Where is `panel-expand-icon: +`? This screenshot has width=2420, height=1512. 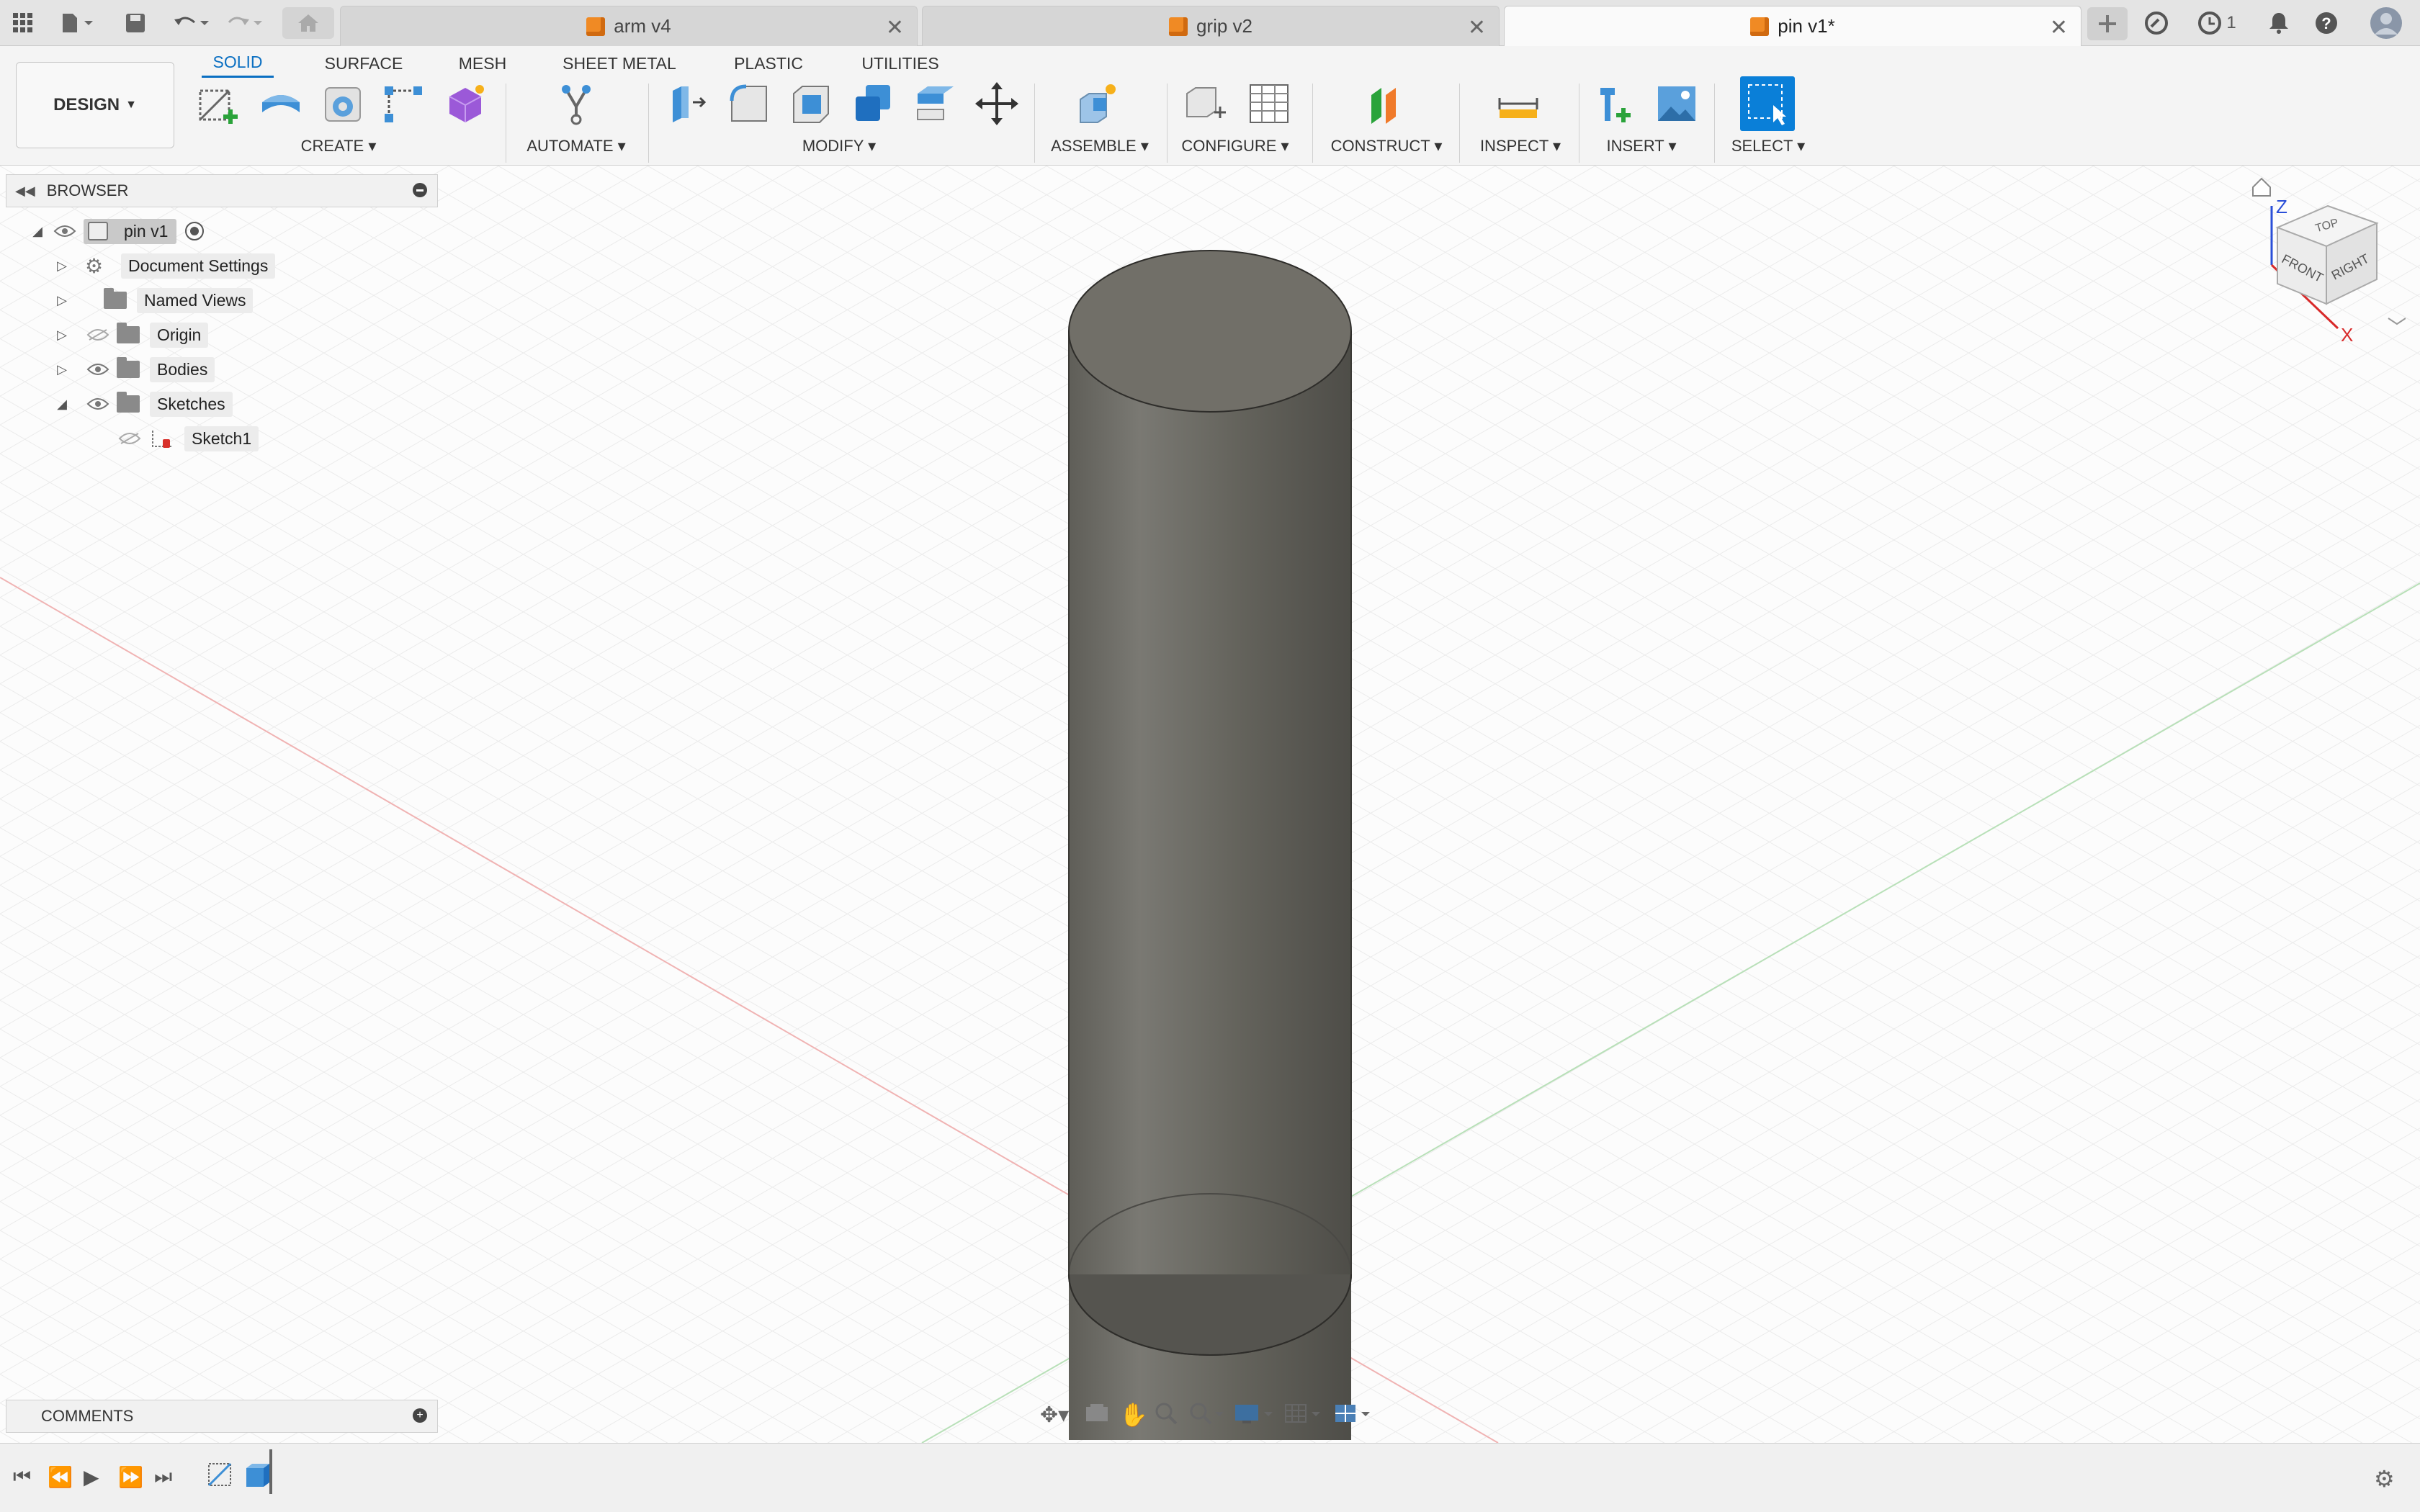 panel-expand-icon: + is located at coordinates (420, 1415).